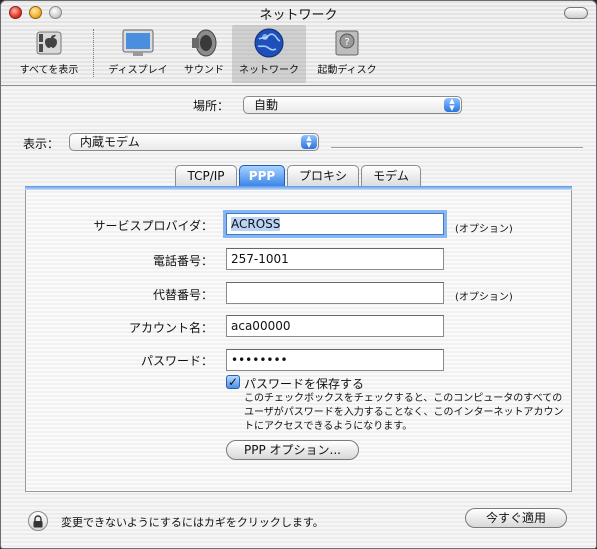 This screenshot has height=549, width=597. I want to click on network-globe-icon, so click(269, 43).